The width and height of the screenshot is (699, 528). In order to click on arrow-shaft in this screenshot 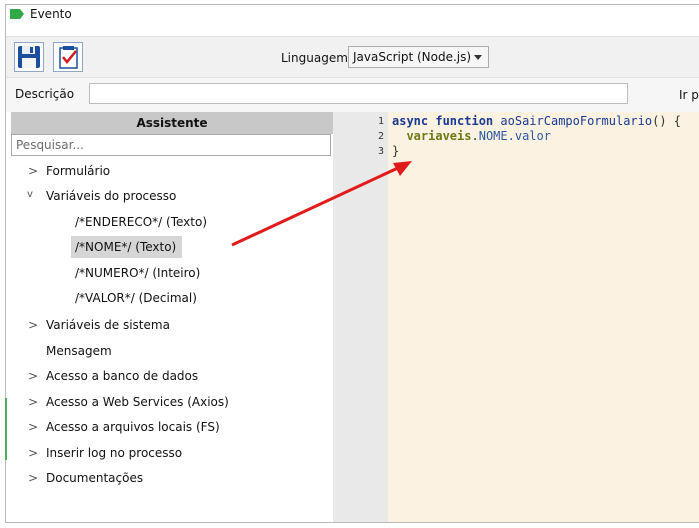, I will do `click(316, 206)`.